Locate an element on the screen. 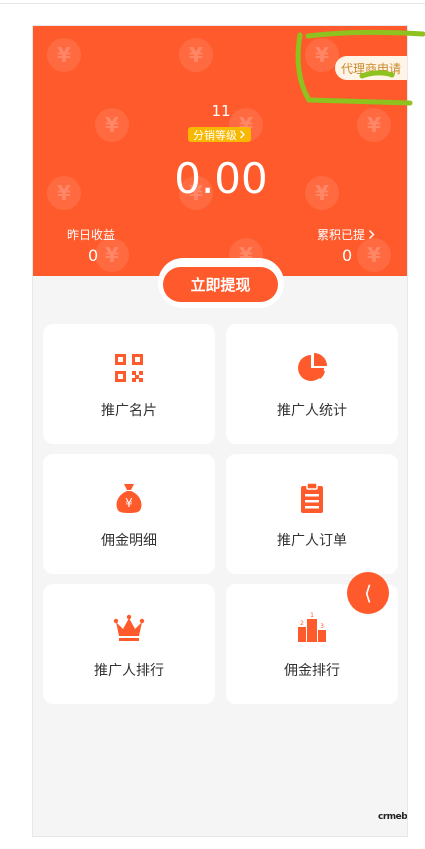 The image size is (425, 849). menu-card-promoter-orders: 推广人订单 is located at coordinates (312, 514).